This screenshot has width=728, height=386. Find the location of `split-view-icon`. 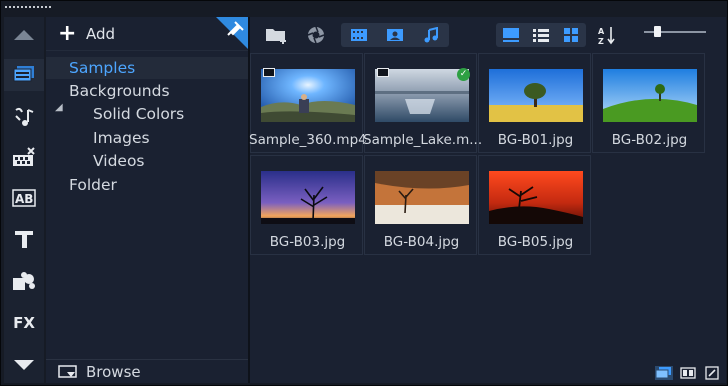

split-view-icon is located at coordinates (688, 373).